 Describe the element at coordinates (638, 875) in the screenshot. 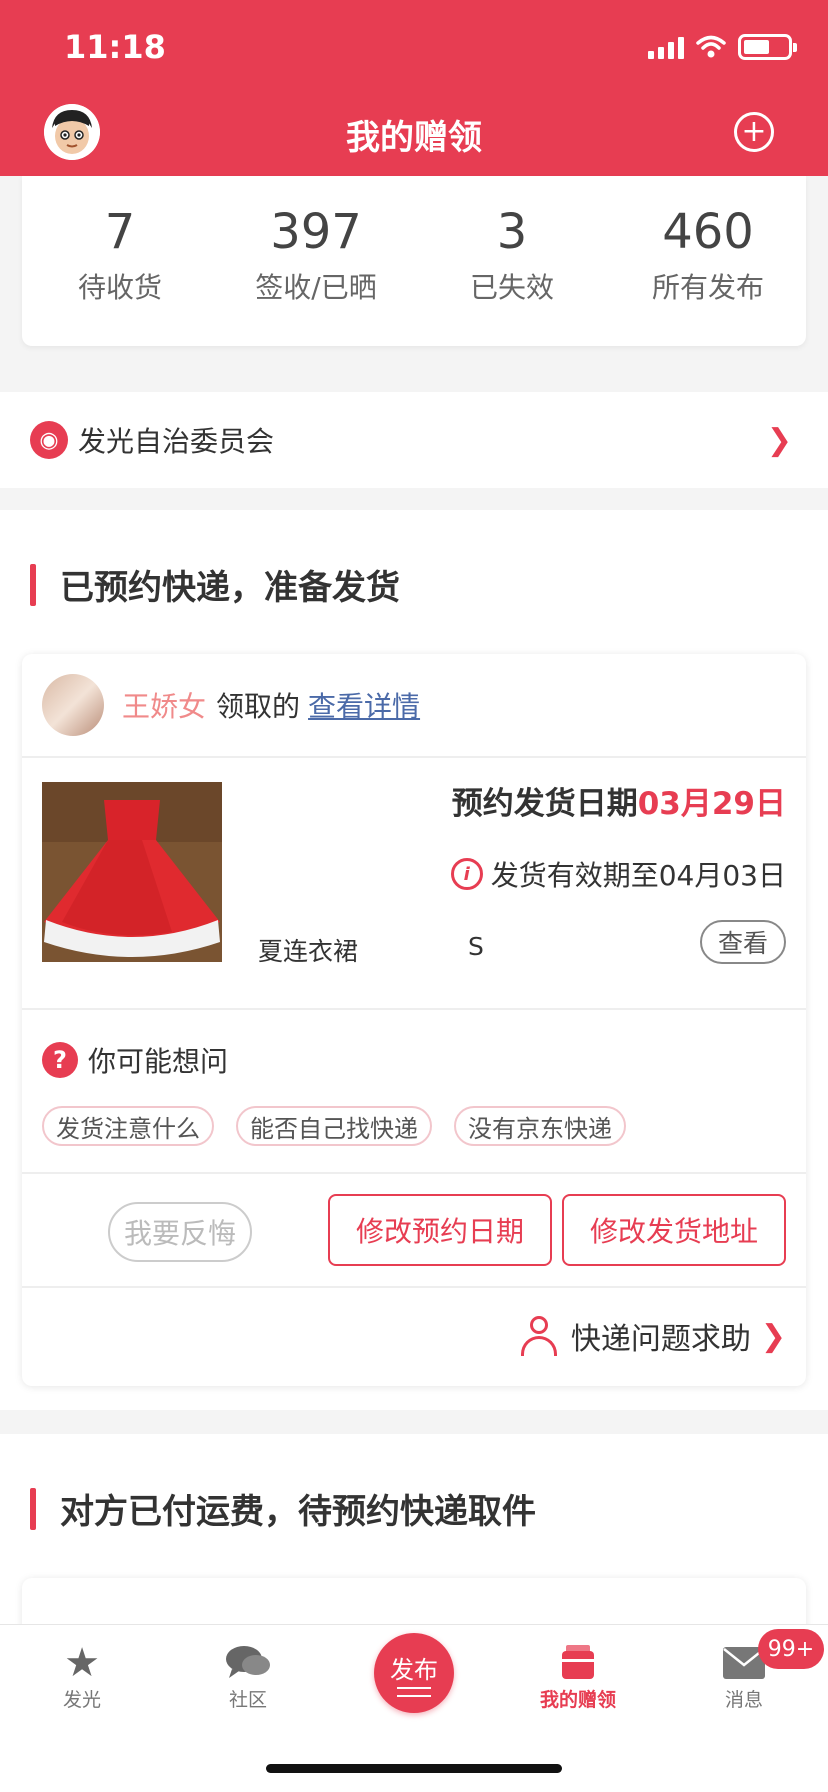

I see `validity-text: 发货有效期至04月03日` at that location.